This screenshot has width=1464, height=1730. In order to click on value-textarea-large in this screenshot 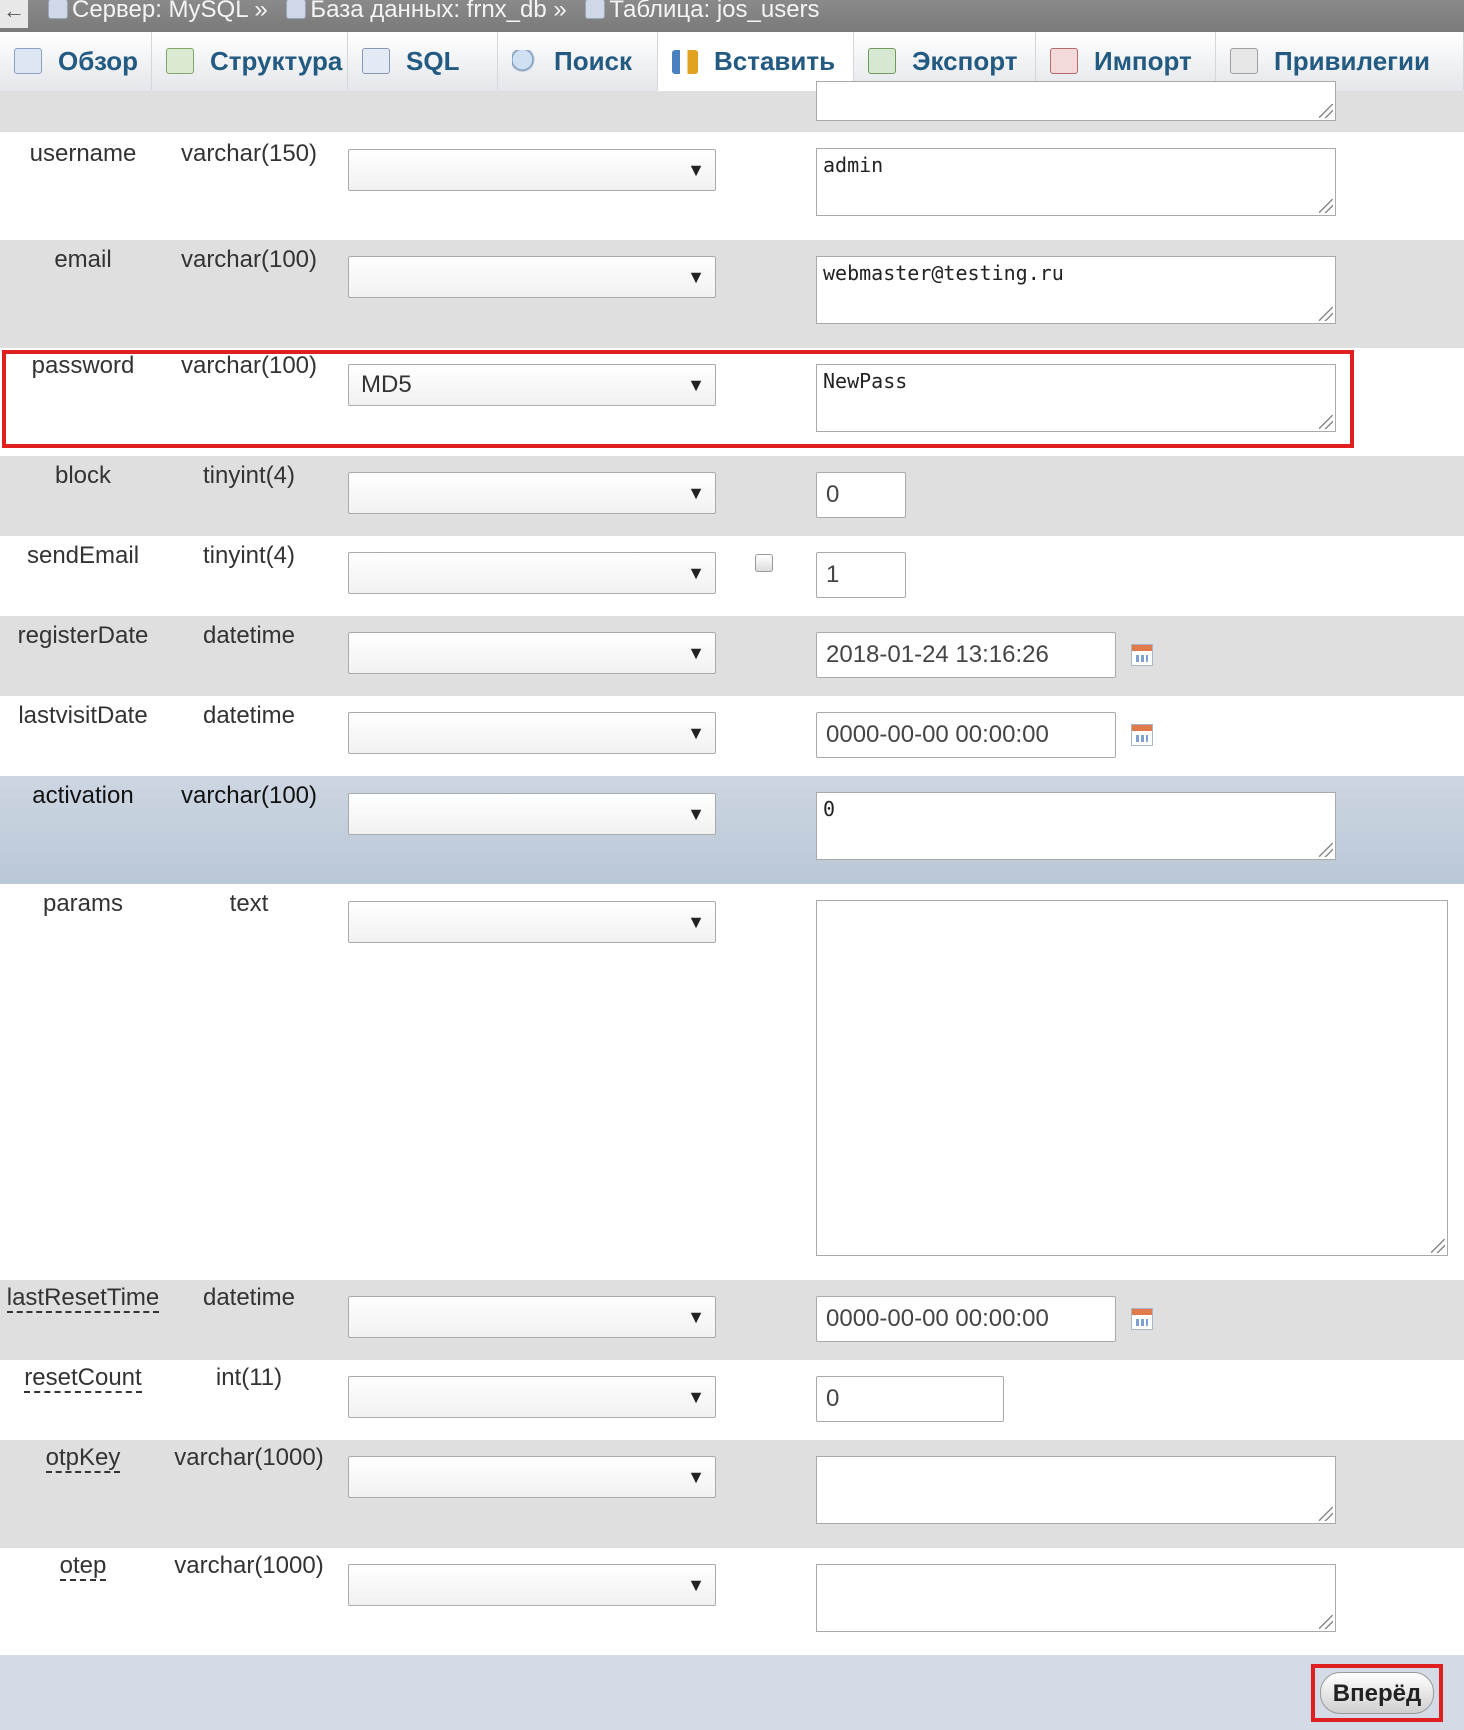, I will do `click(1132, 1078)`.